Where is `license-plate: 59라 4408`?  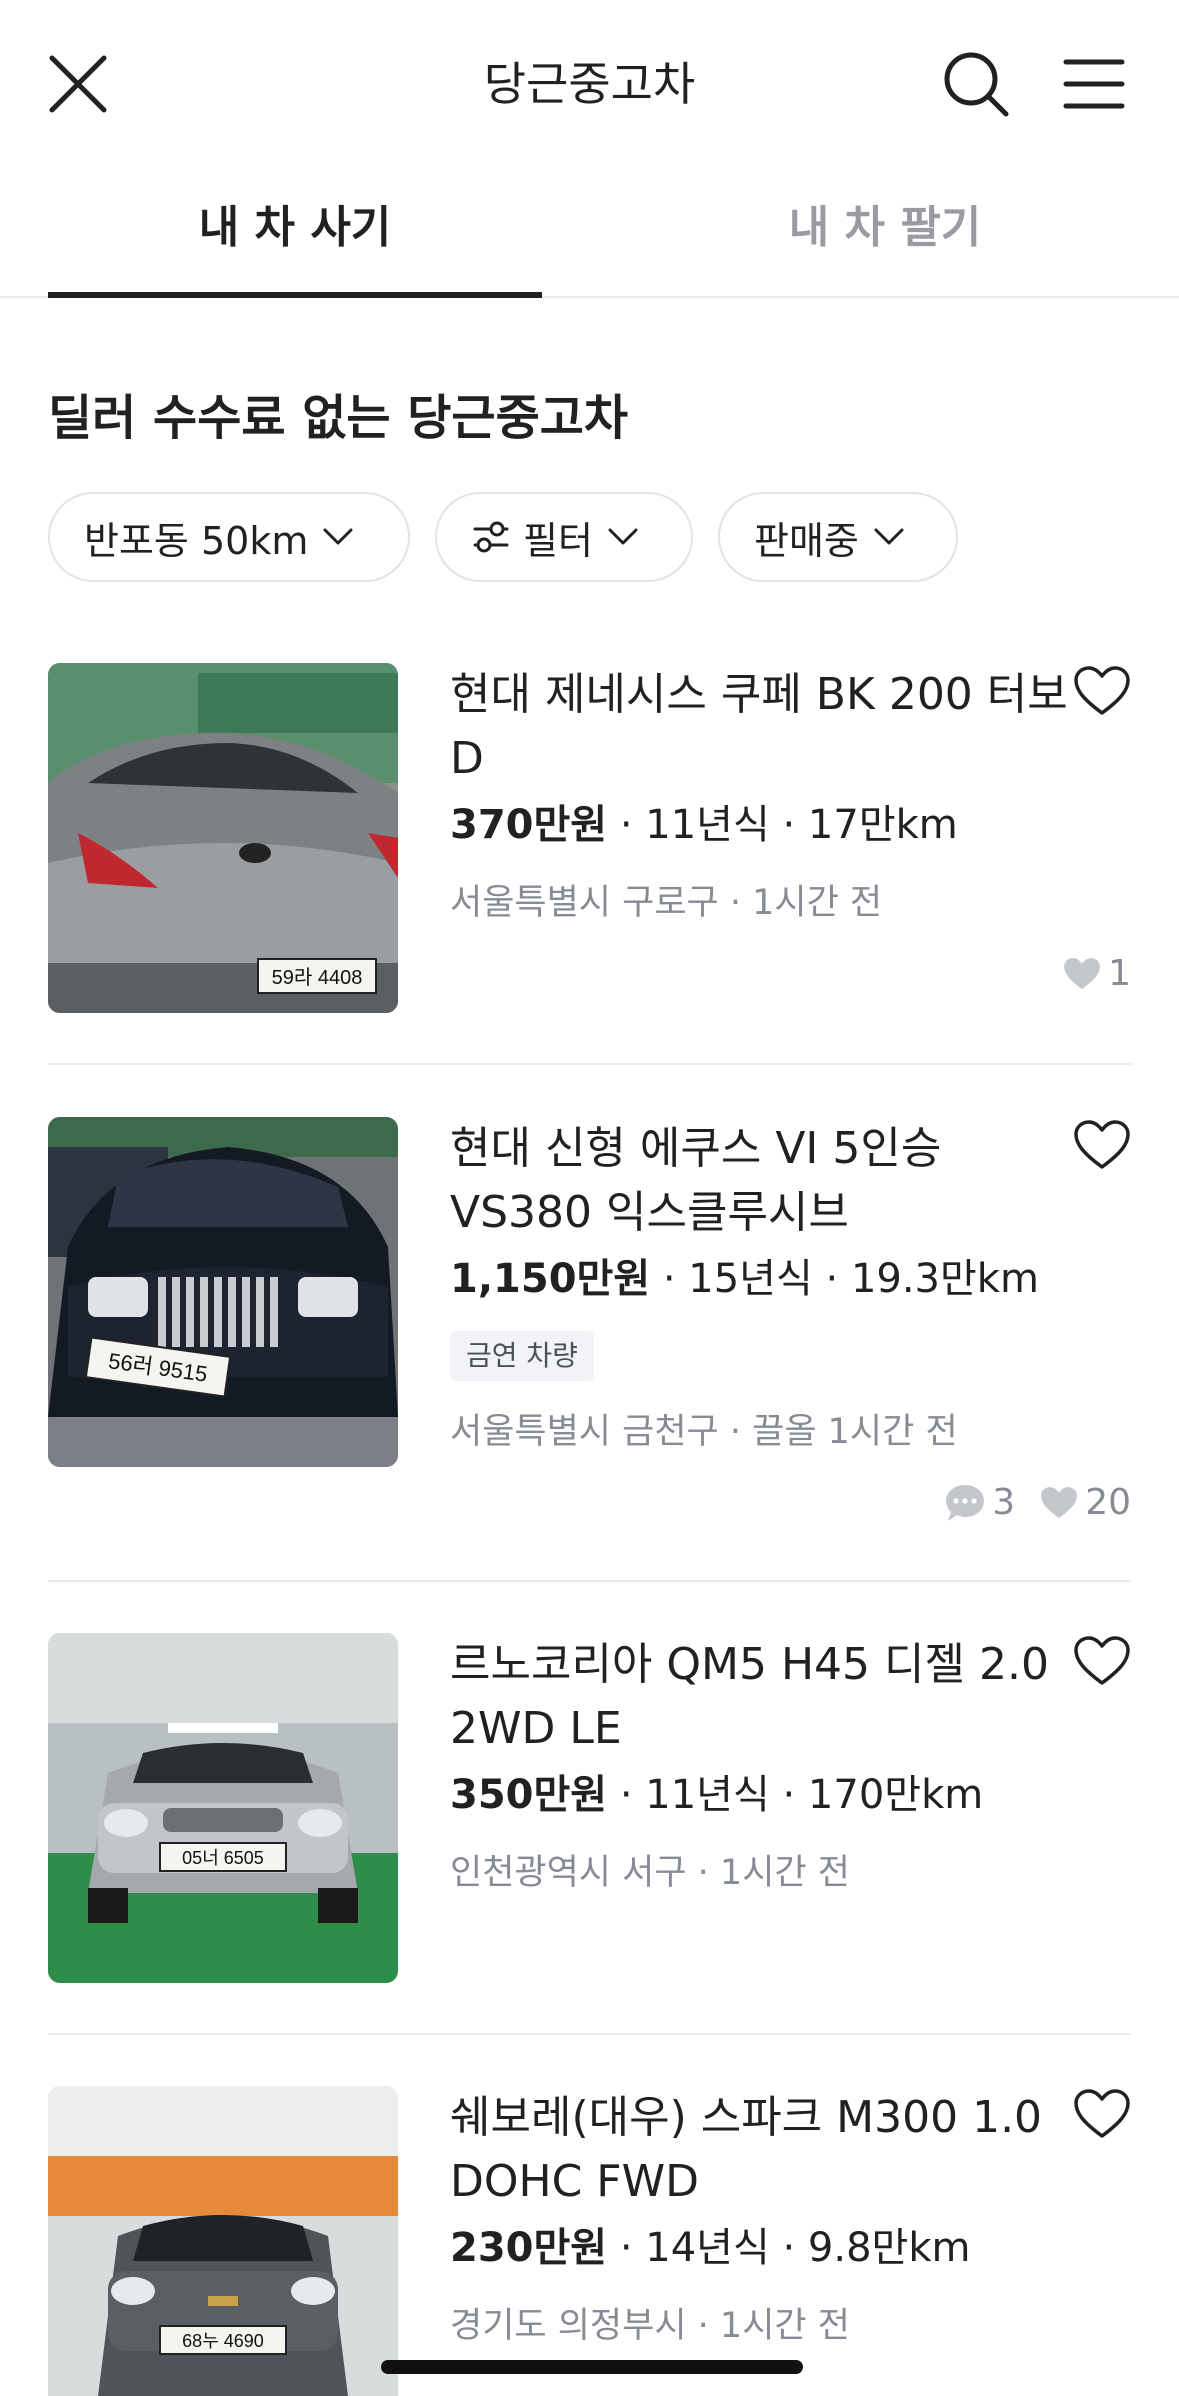
license-plate: 59라 4408 is located at coordinates (317, 977).